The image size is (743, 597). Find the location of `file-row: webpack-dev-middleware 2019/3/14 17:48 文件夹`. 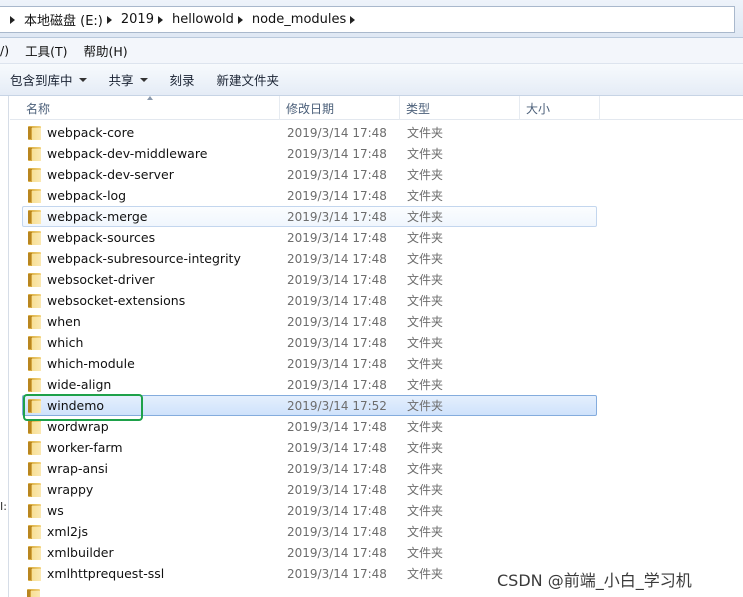

file-row: webpack-dev-middleware 2019/3/14 17:48 文件夹 is located at coordinates (309, 153).